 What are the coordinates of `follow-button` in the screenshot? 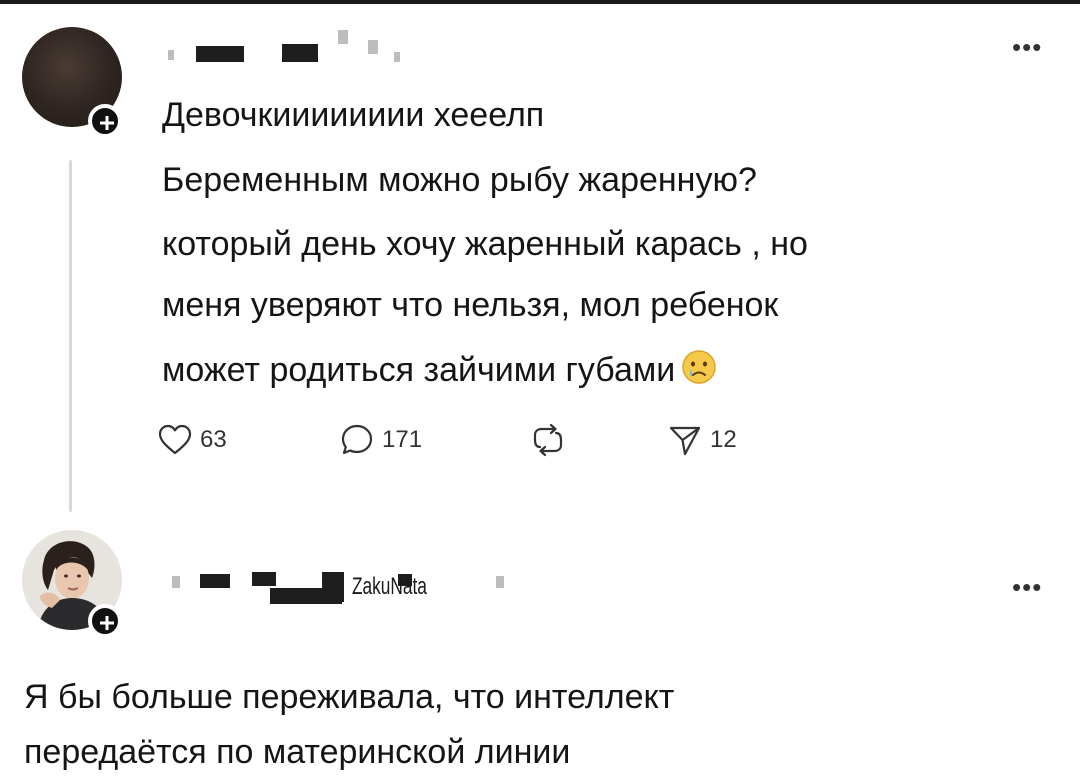 It's located at (105, 121).